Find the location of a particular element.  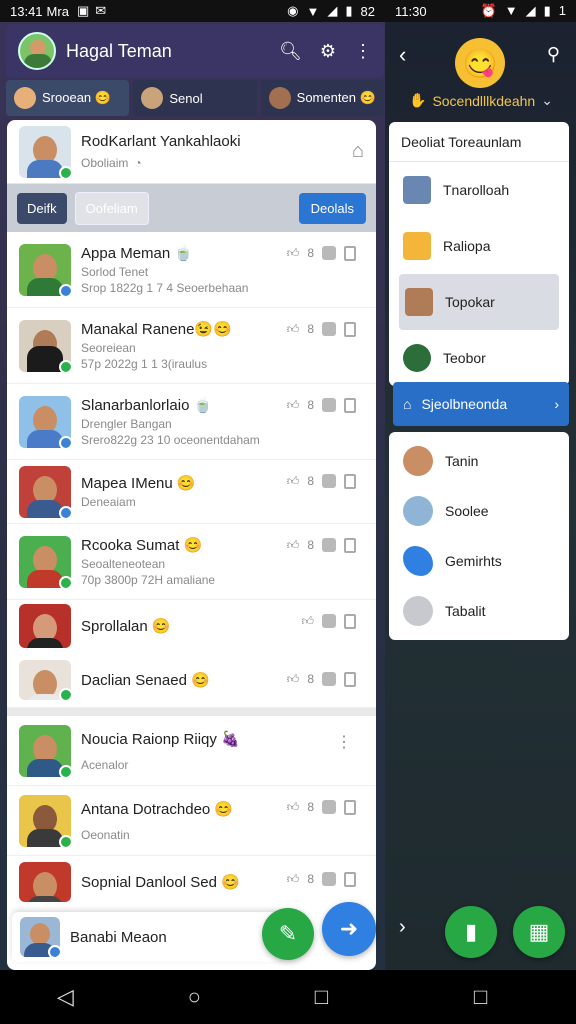

menu-item: Soolee is located at coordinates (479, 511).